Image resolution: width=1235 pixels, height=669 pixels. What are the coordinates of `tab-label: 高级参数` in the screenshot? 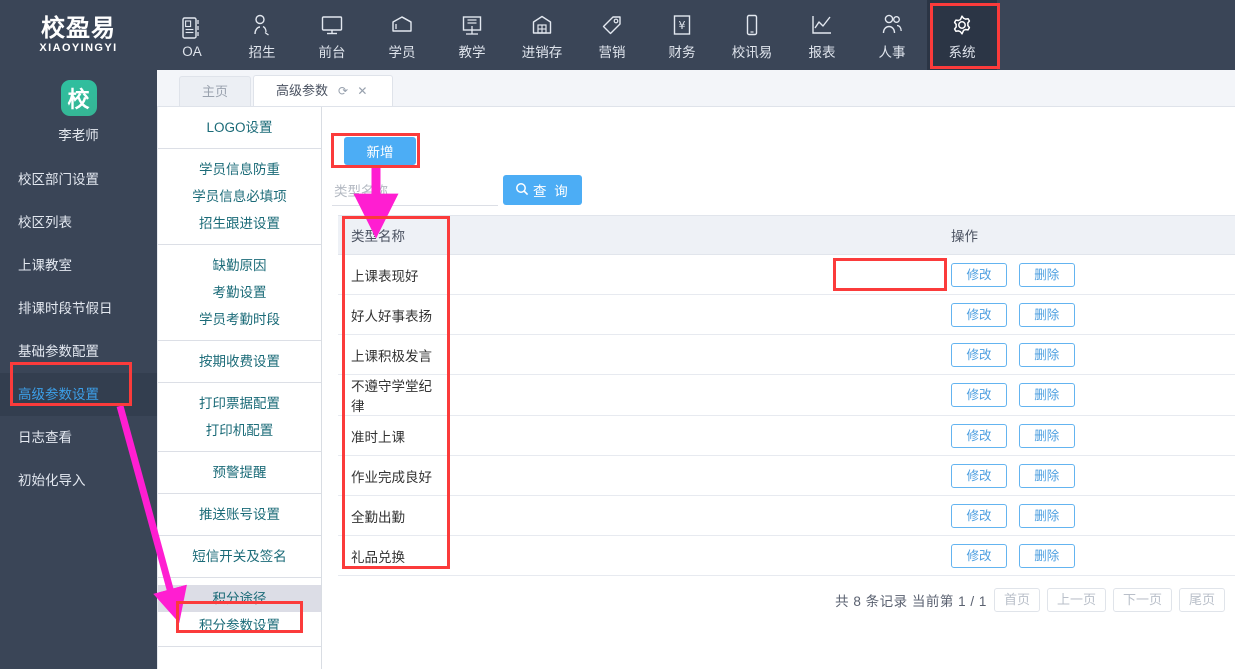 It's located at (302, 90).